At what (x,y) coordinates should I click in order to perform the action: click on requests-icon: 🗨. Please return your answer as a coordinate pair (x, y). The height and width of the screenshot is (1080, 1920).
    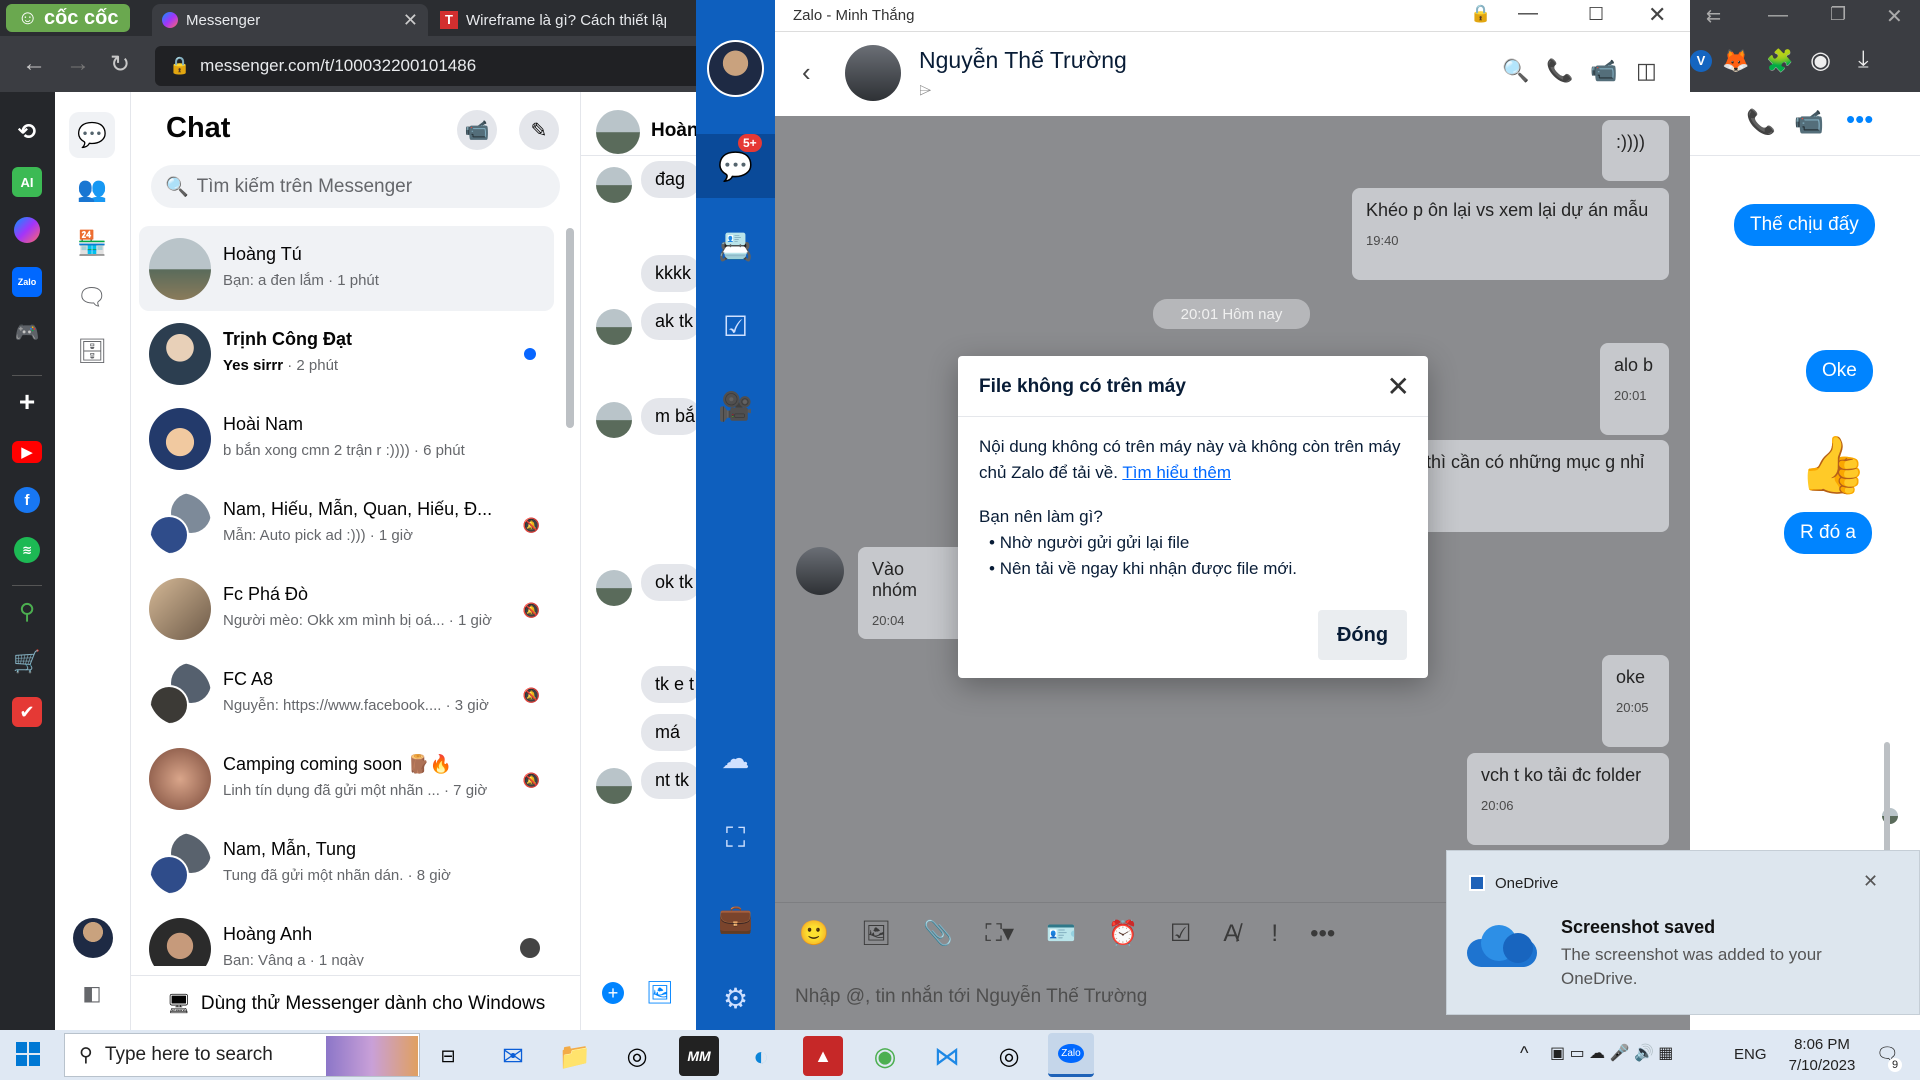
    Looking at the image, I should click on (92, 297).